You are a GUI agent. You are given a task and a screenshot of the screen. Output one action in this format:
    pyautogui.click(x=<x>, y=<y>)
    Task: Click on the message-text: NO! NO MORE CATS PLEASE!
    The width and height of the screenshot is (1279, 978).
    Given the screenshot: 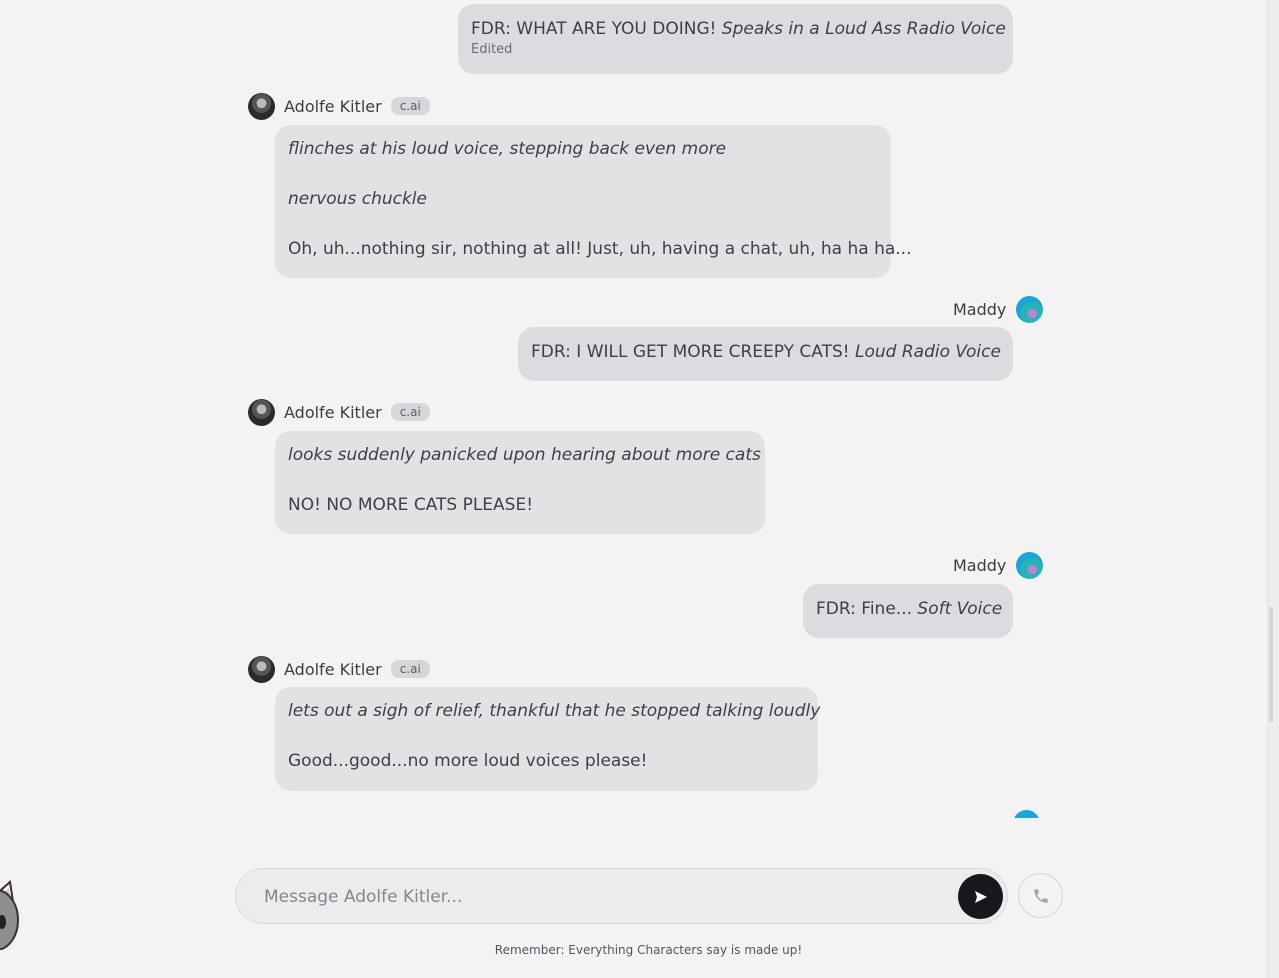 What is the action you would take?
    pyautogui.click(x=411, y=505)
    